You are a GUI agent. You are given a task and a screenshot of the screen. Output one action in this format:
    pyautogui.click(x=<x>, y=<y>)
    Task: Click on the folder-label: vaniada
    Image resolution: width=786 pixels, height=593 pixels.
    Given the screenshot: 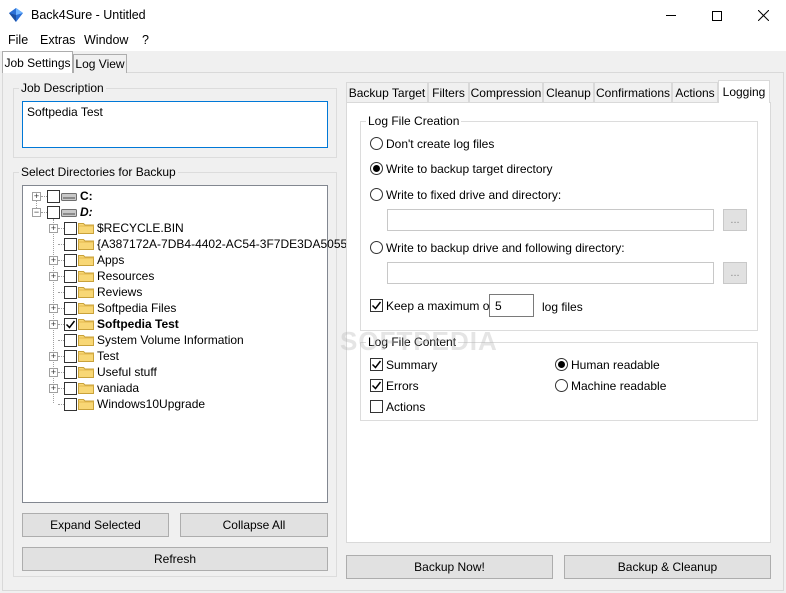 What is the action you would take?
    pyautogui.click(x=118, y=388)
    